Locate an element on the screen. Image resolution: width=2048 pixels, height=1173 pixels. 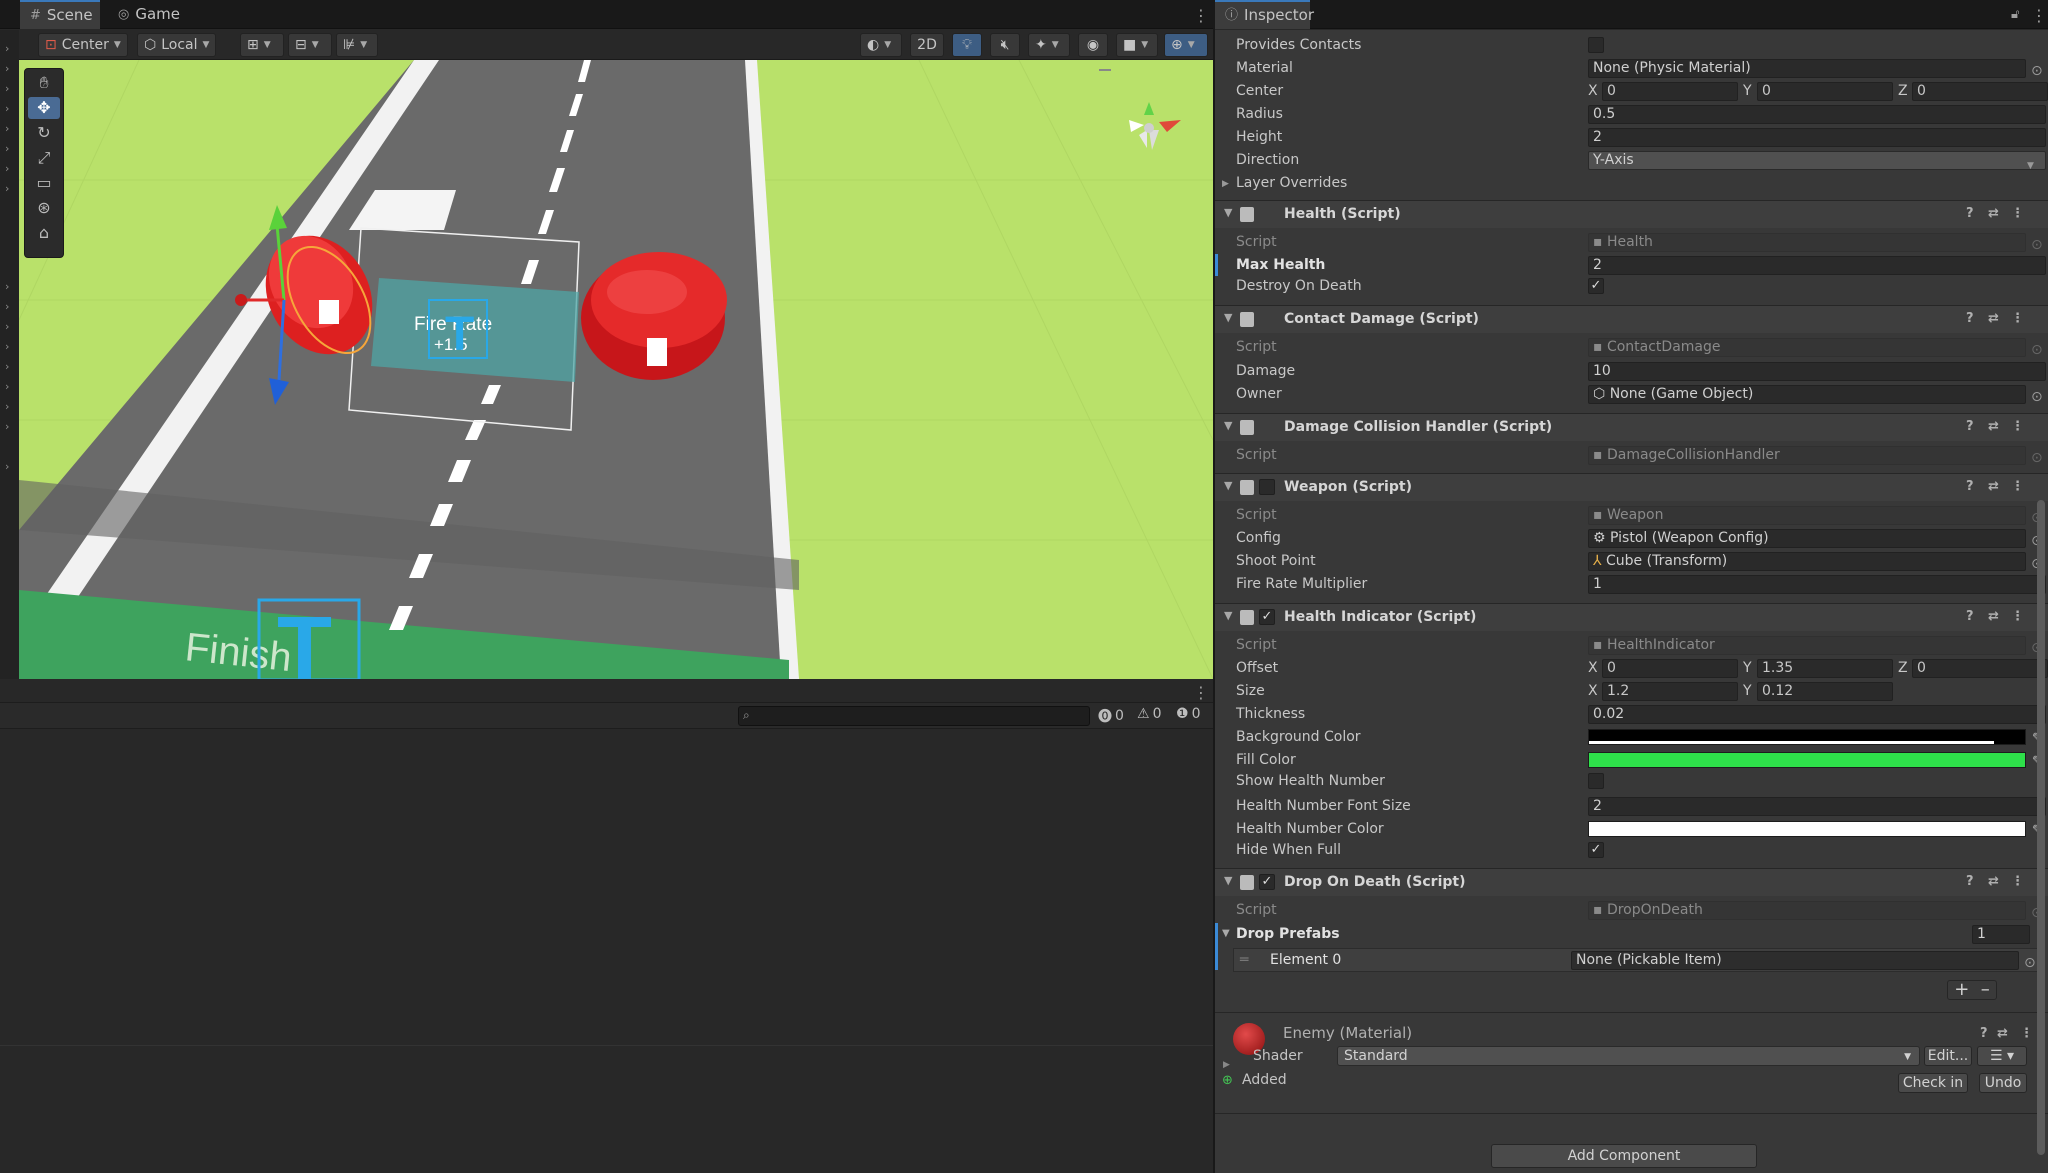
scale-tool-icon: ⤢ is located at coordinates (44, 158).